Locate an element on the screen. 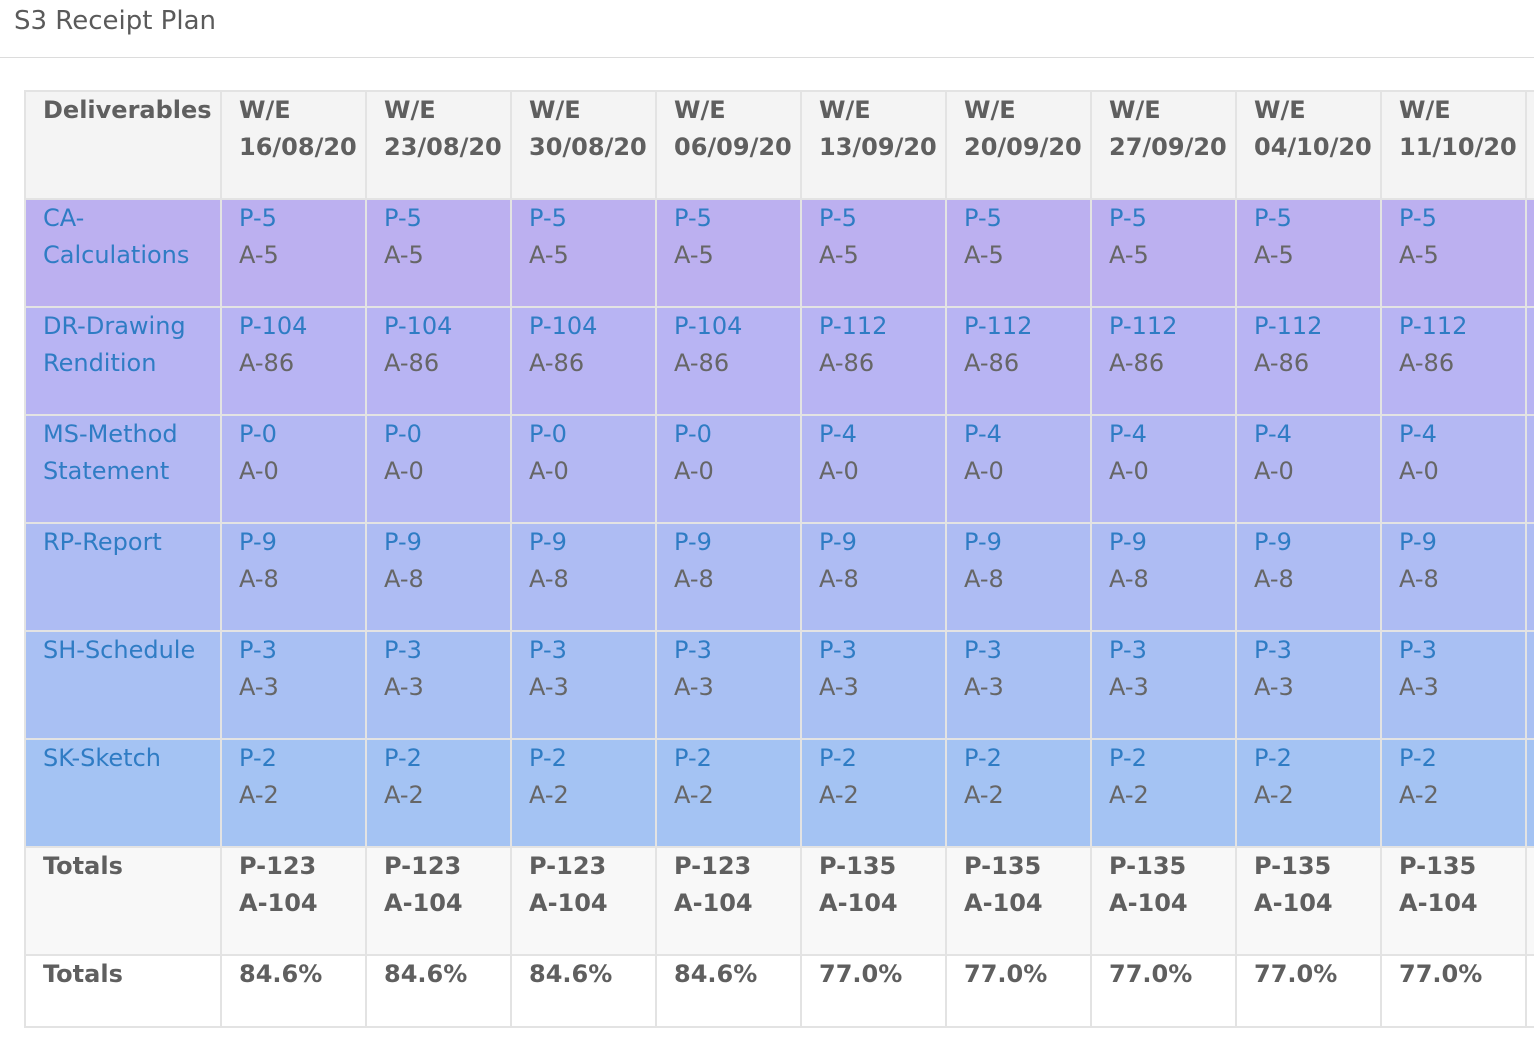  deliverable-link: RP-Report is located at coordinates (123, 577).